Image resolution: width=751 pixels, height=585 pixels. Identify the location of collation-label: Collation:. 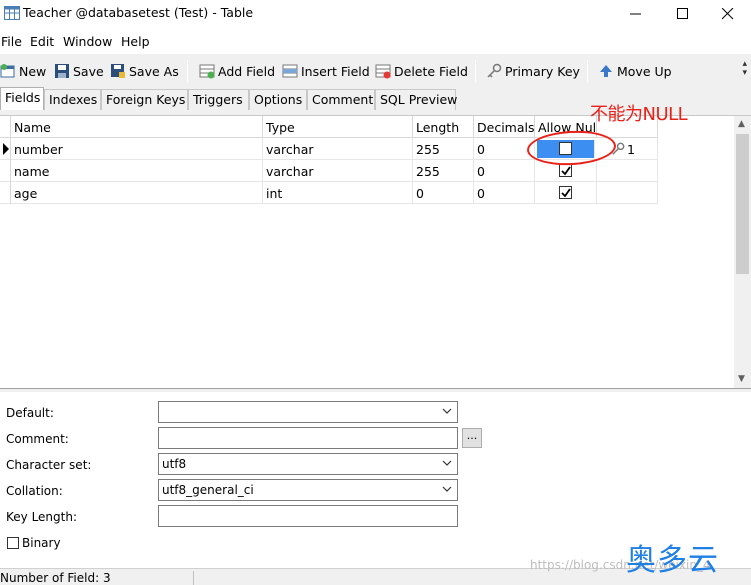
(34, 491).